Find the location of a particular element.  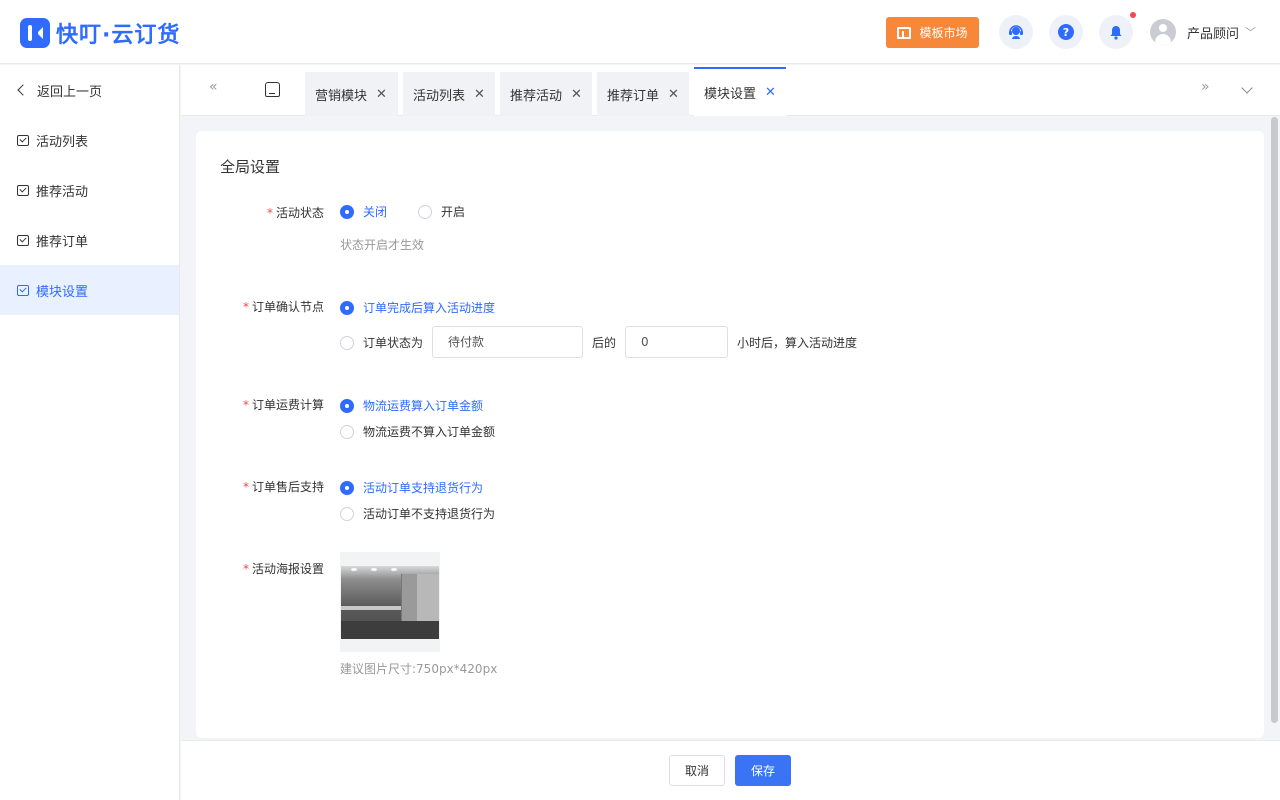

label-text: 订单售后支持 is located at coordinates (287, 487).